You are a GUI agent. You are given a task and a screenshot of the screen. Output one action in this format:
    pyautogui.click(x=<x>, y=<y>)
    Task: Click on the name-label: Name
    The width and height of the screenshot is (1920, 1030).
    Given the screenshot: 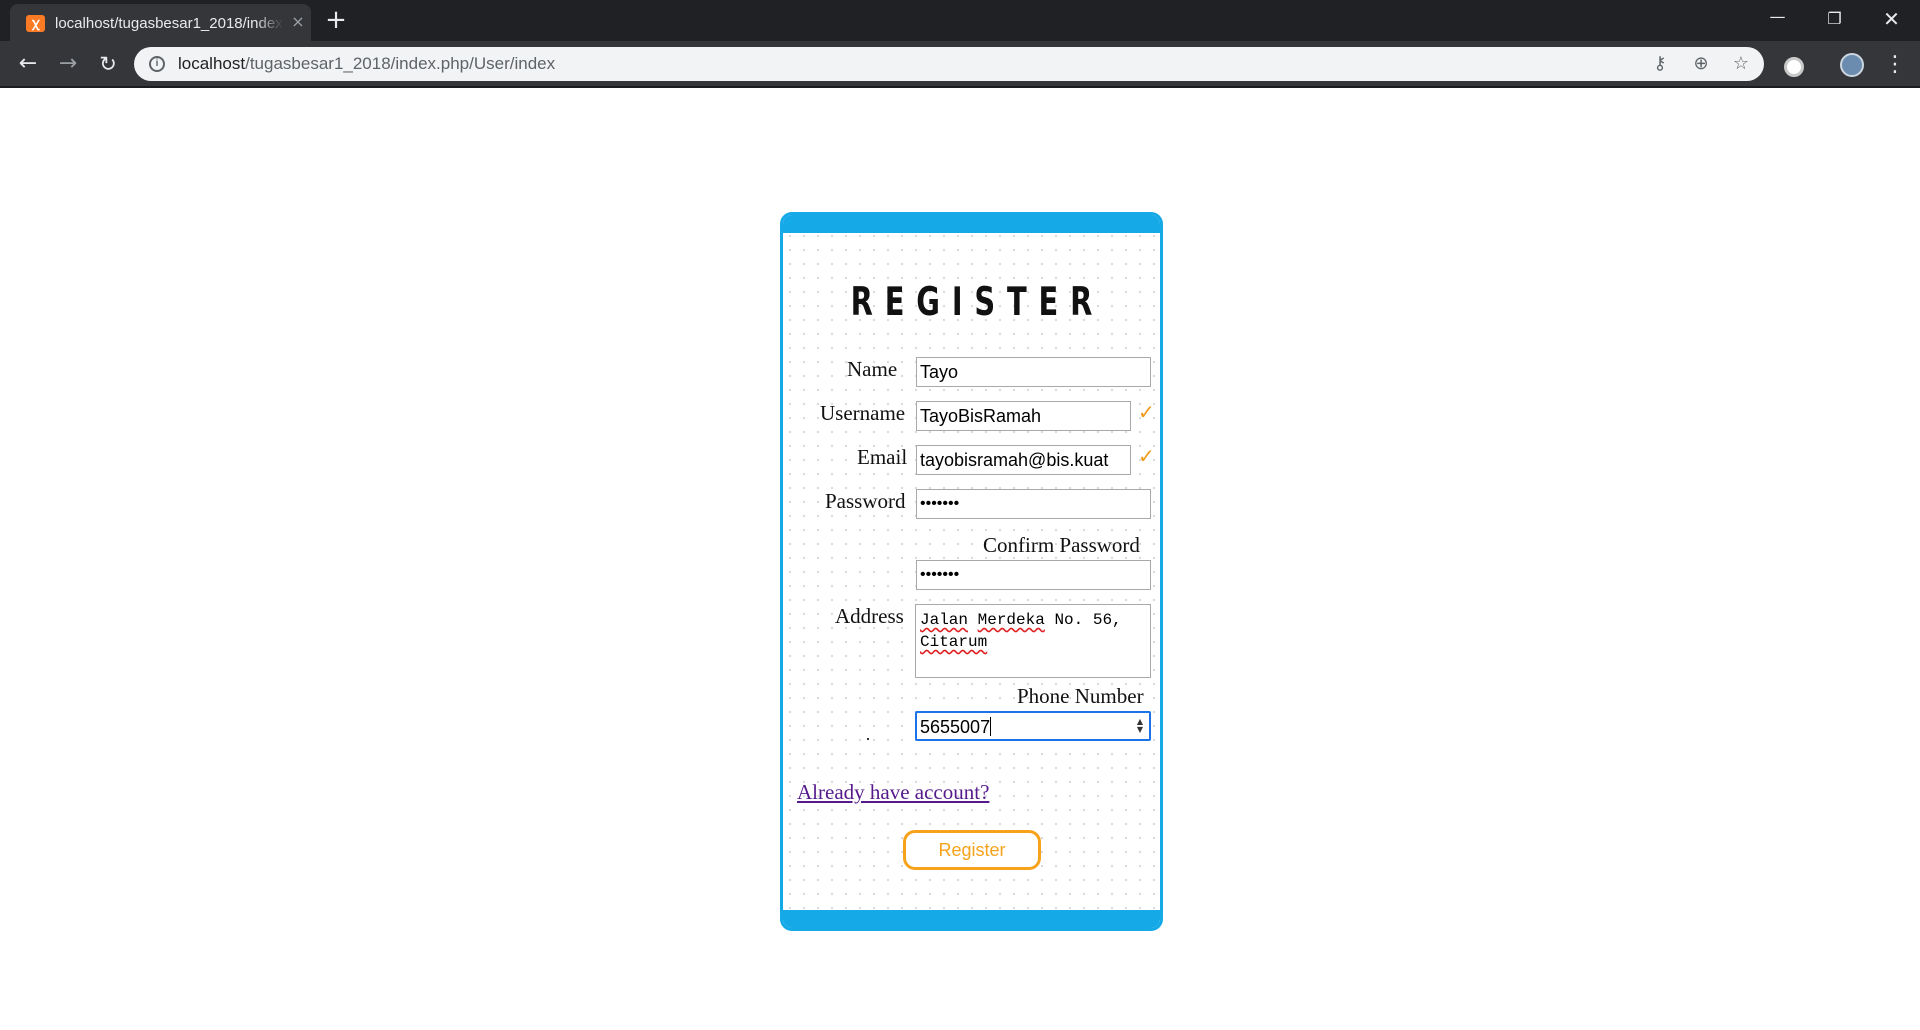 What is the action you would take?
    pyautogui.click(x=872, y=369)
    